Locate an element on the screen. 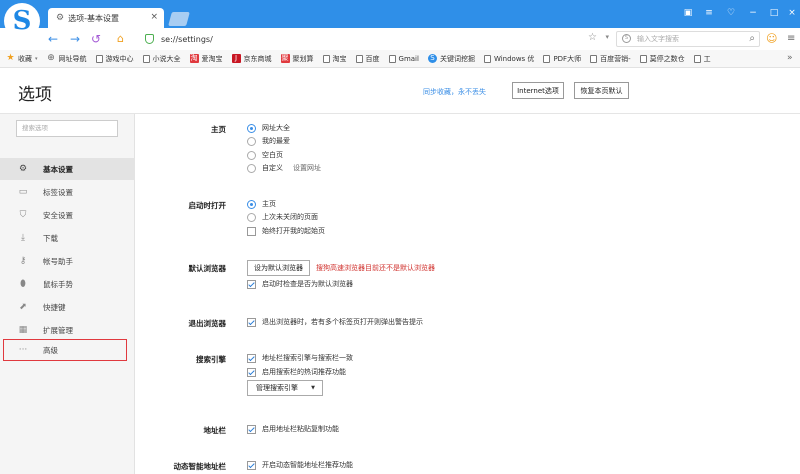  shortcut-icon: ⬈ is located at coordinates (23, 307).